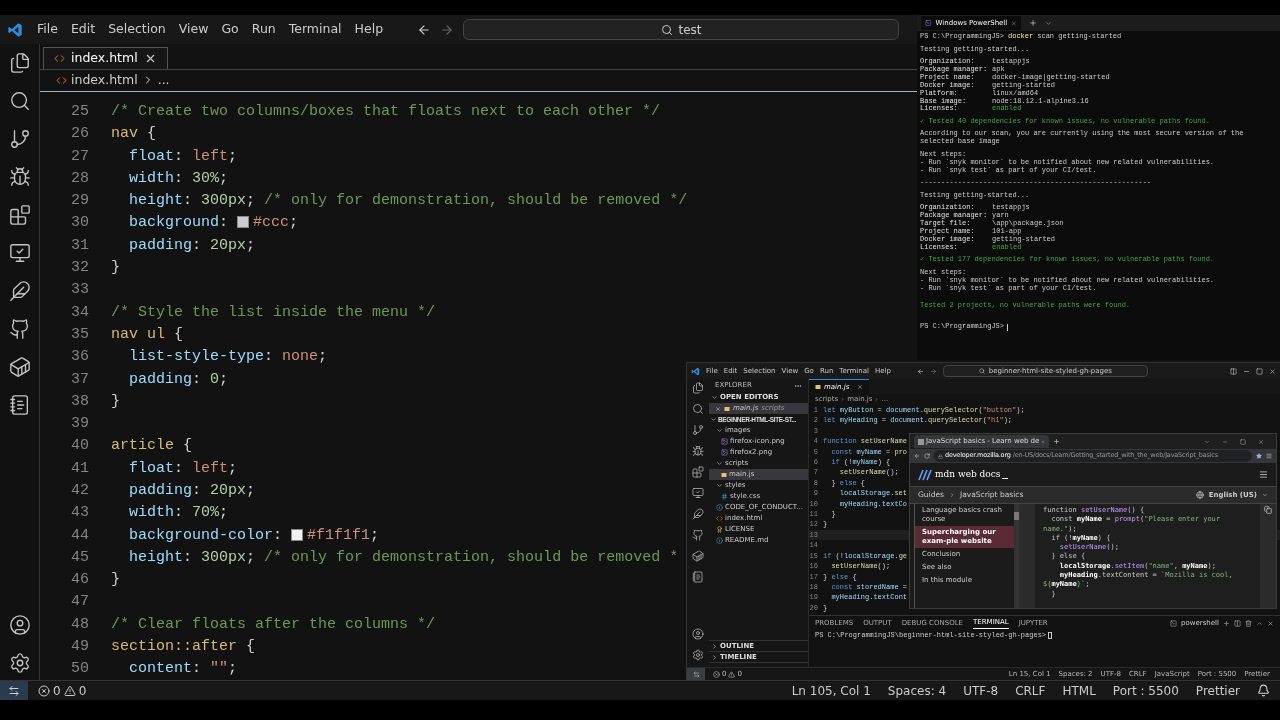 Image resolution: width=1280 pixels, height=720 pixels. Describe the element at coordinates (134, 134) in the screenshot. I see `code-line: nav {` at that location.